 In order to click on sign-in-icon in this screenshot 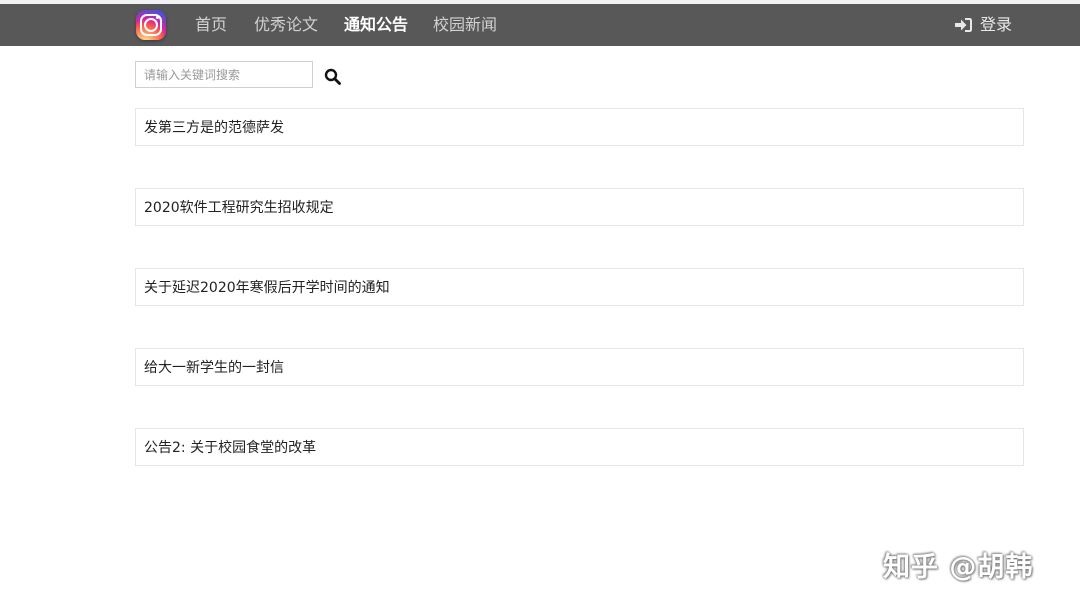, I will do `click(963, 25)`.